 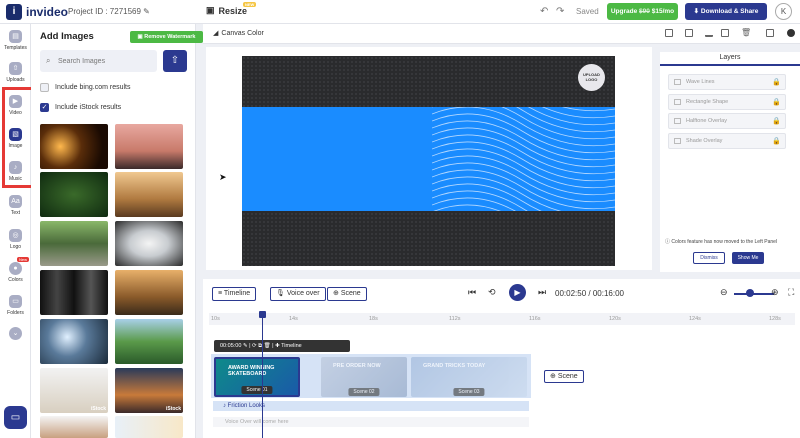 What do you see at coordinates (591, 77) in the screenshot?
I see `logo-placeholder: UPLOAD LOGO` at bounding box center [591, 77].